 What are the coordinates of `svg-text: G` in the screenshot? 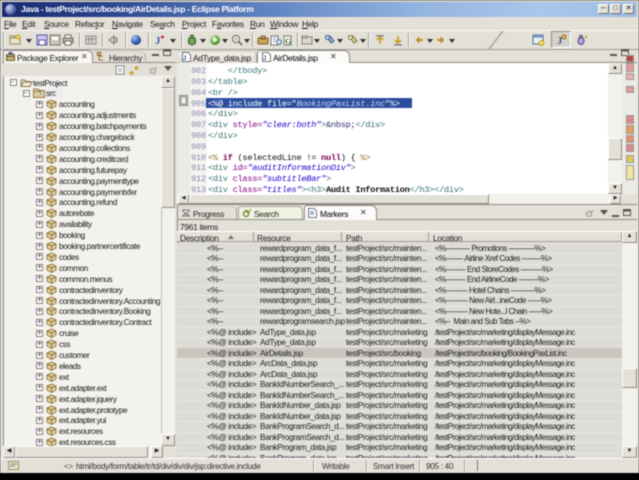 It's located at (288, 41).